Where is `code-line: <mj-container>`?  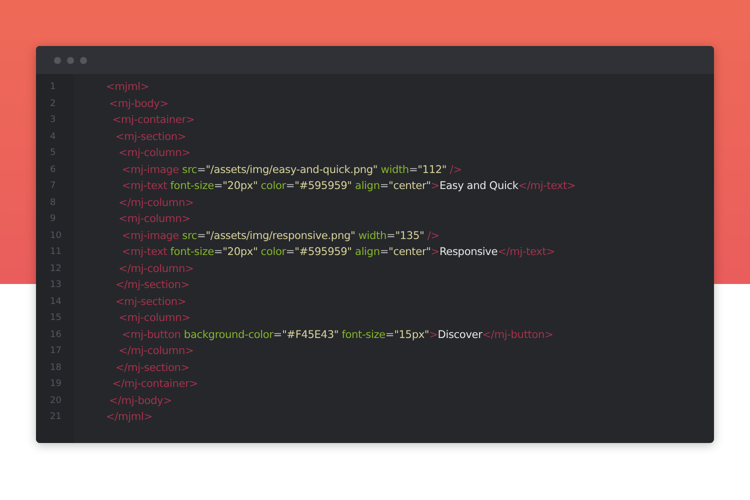
code-line: <mj-container> is located at coordinates (153, 120).